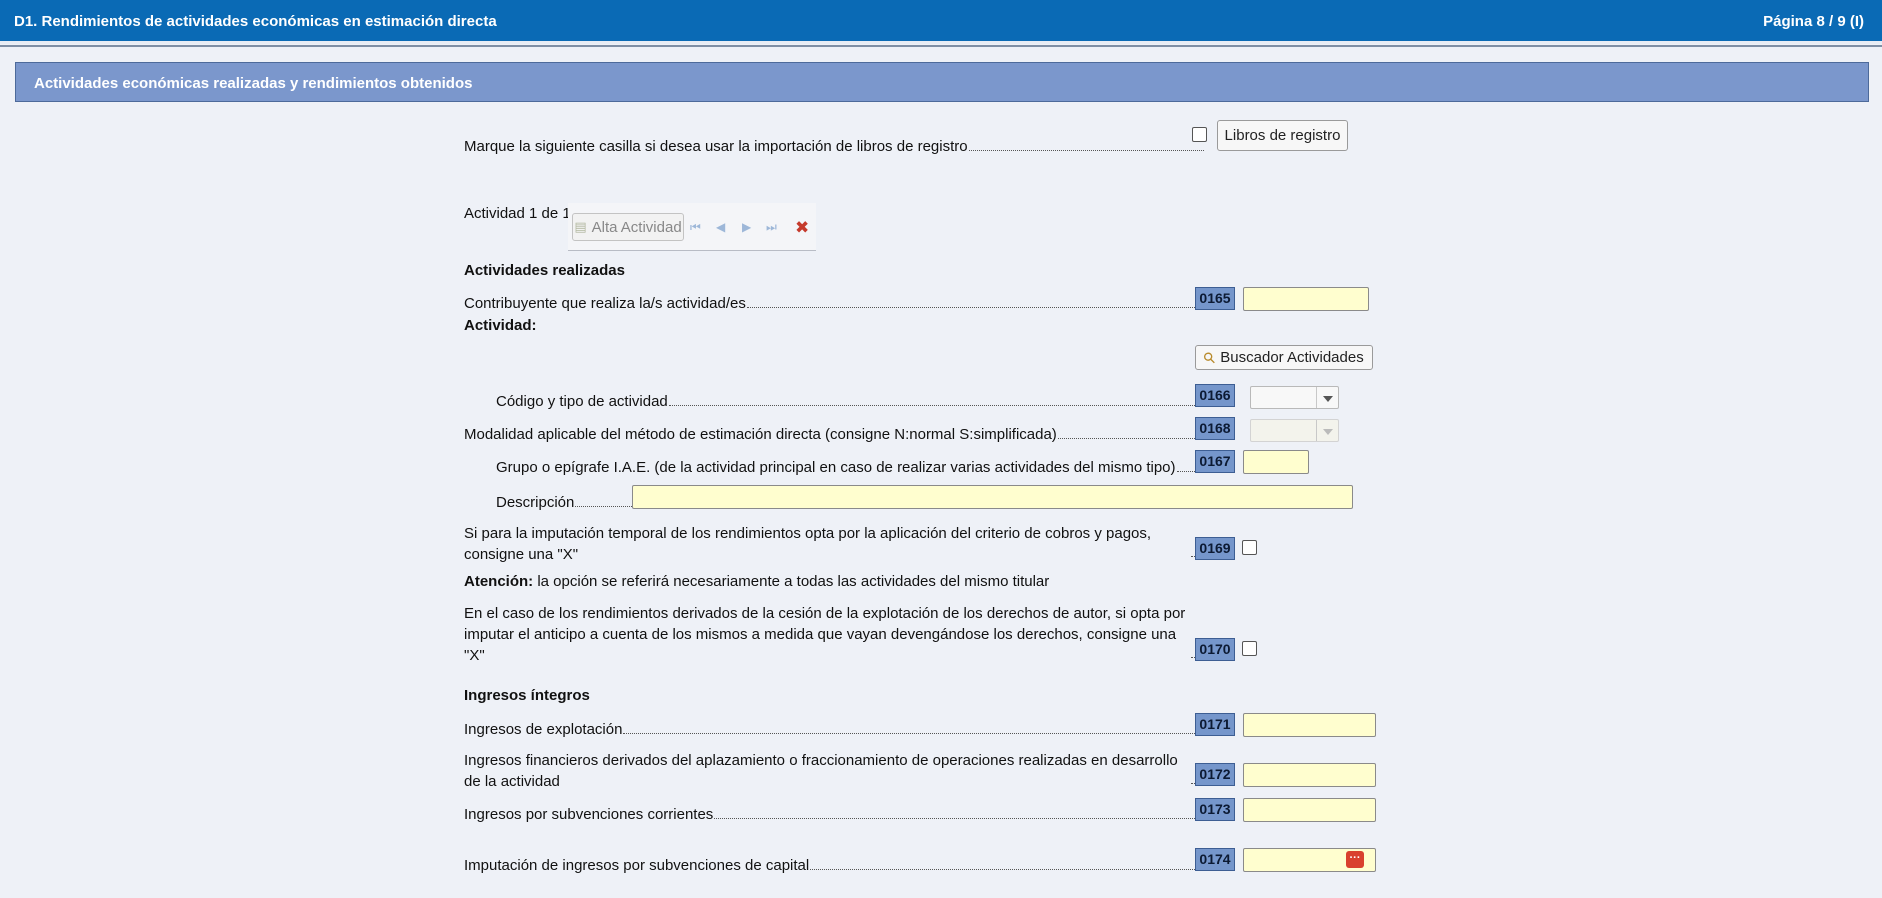 The width and height of the screenshot is (1882, 898). What do you see at coordinates (1309, 775) in the screenshot?
I see `financieros-input` at bounding box center [1309, 775].